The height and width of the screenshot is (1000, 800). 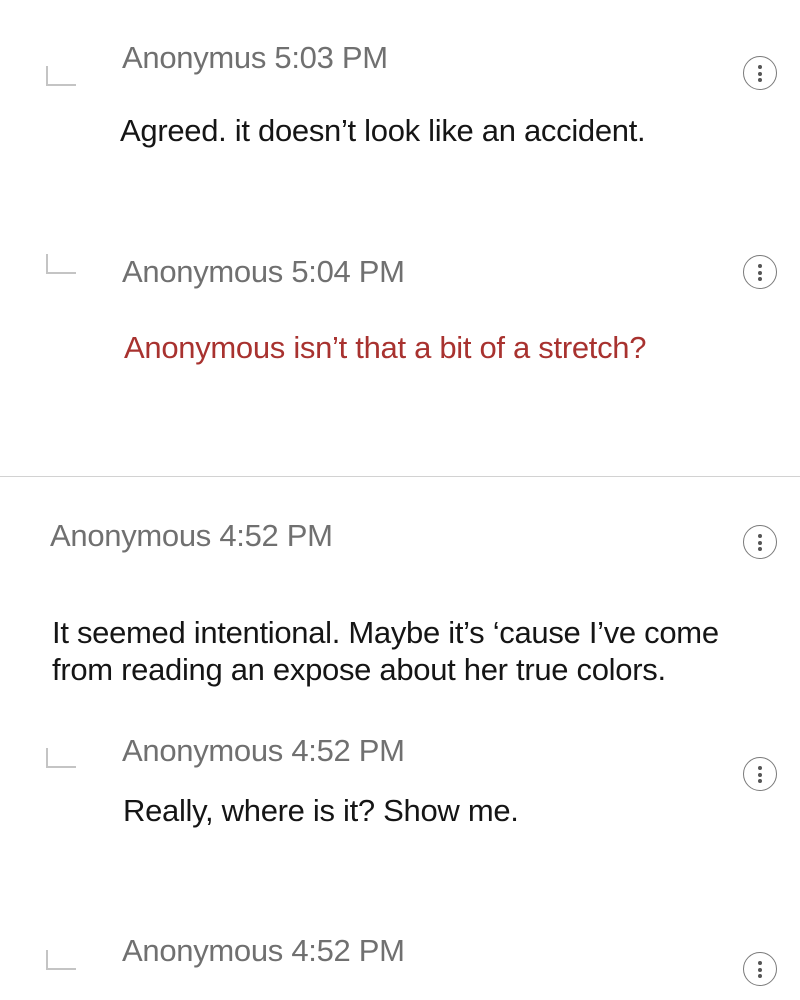 What do you see at coordinates (321, 810) in the screenshot?
I see `comment-text: Really, where is it? Show me.` at bounding box center [321, 810].